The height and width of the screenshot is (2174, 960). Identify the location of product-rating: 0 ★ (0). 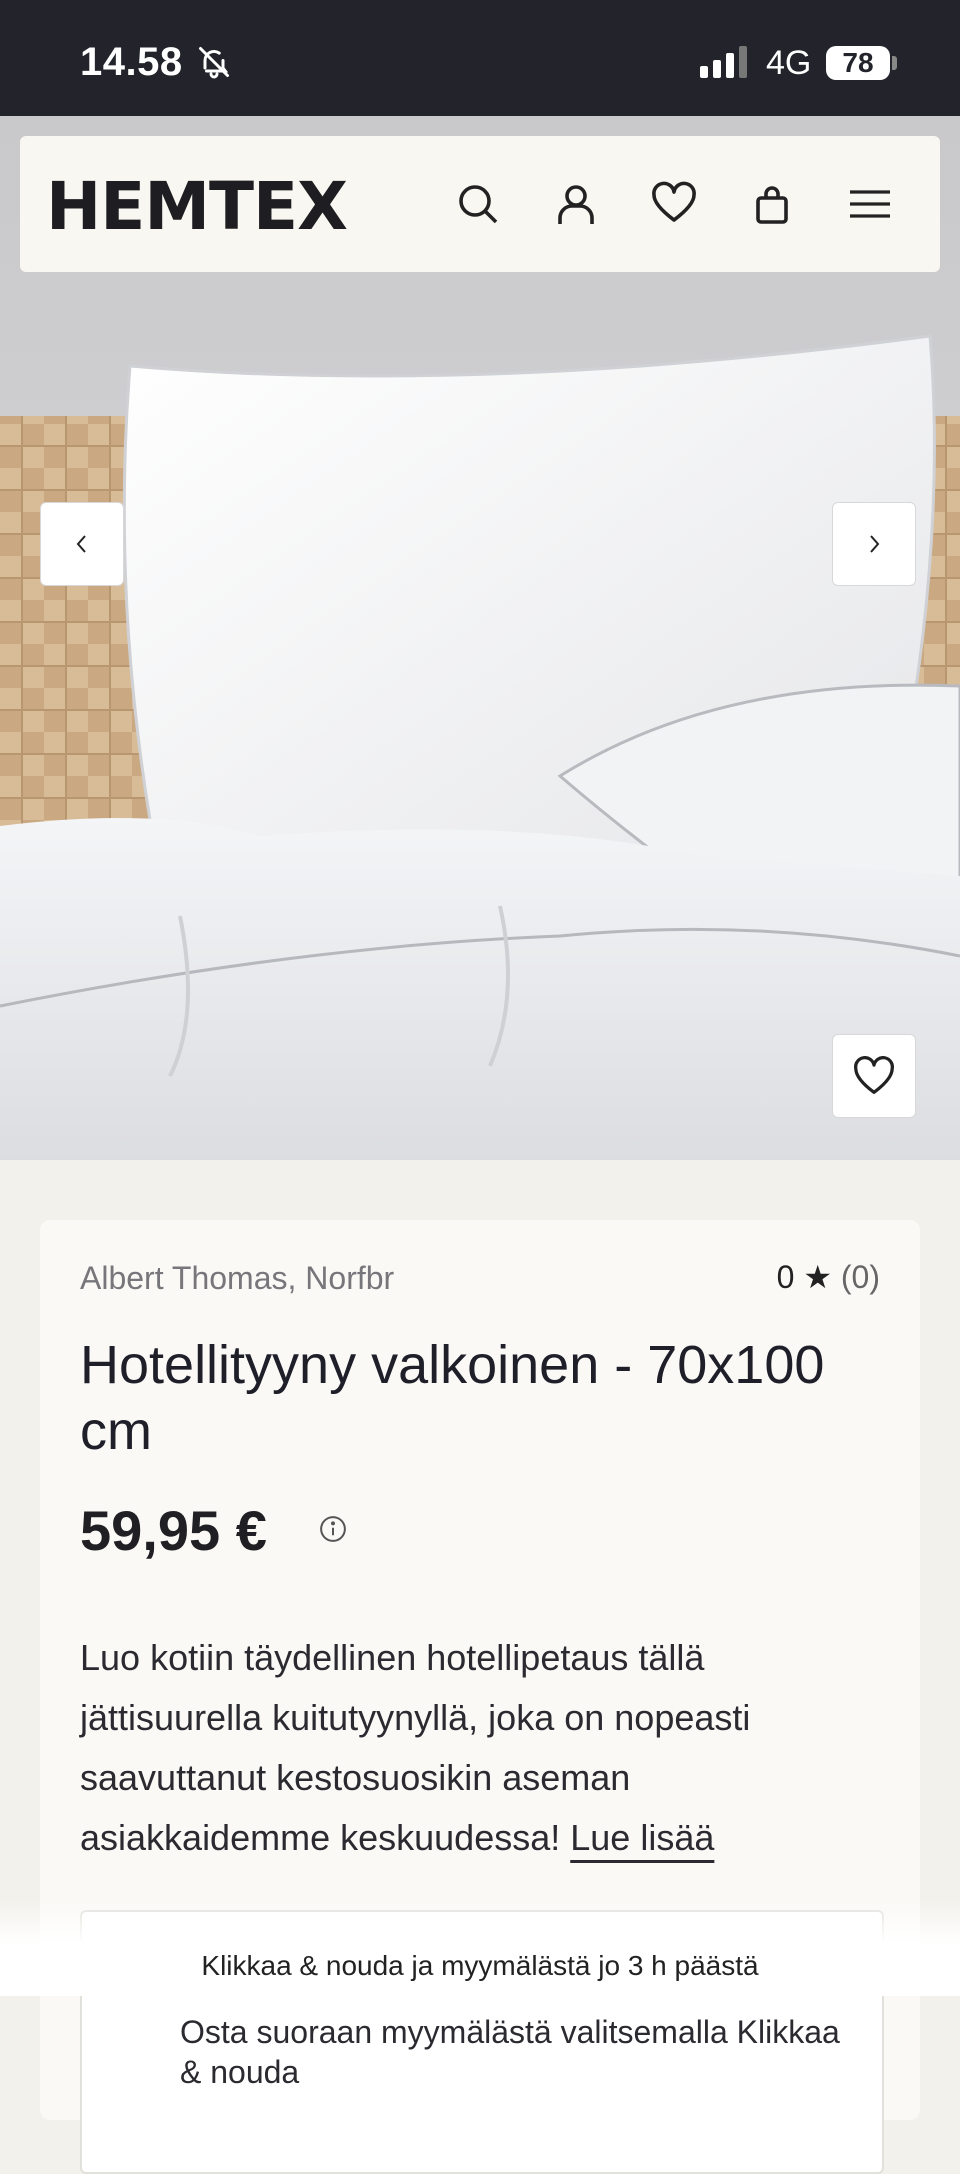
(828, 1277).